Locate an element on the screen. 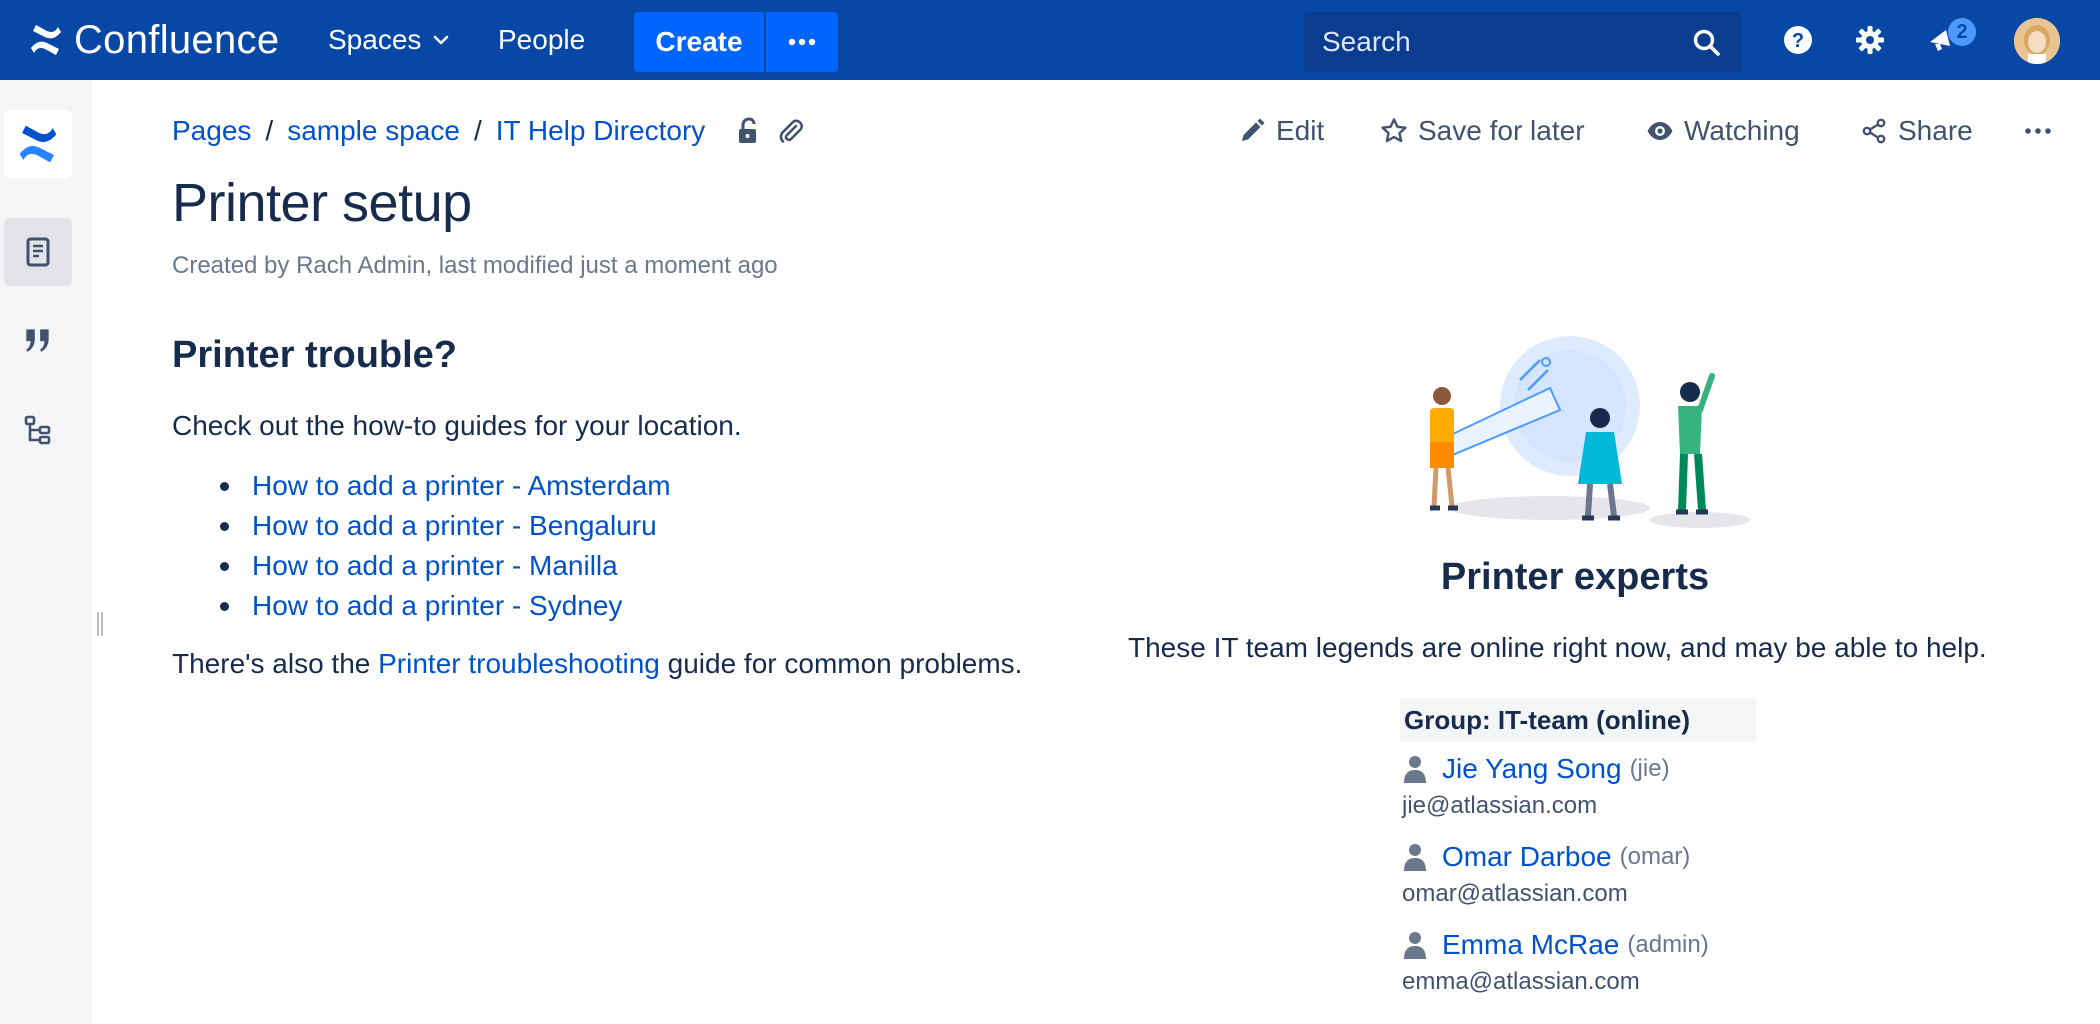 Image resolution: width=2100 pixels, height=1024 pixels. list-item: Omar Darboe (omar) omar@atlassian.com is located at coordinates (1602, 873).